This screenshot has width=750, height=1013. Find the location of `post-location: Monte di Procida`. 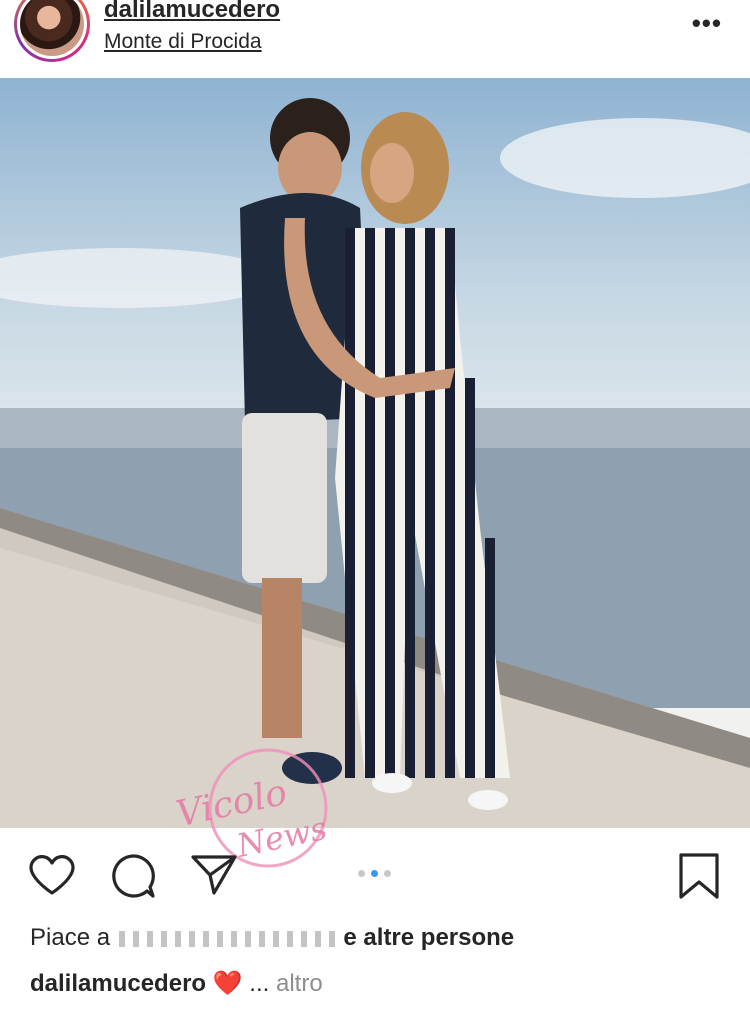

post-location: Monte di Procida is located at coordinates (183, 42).